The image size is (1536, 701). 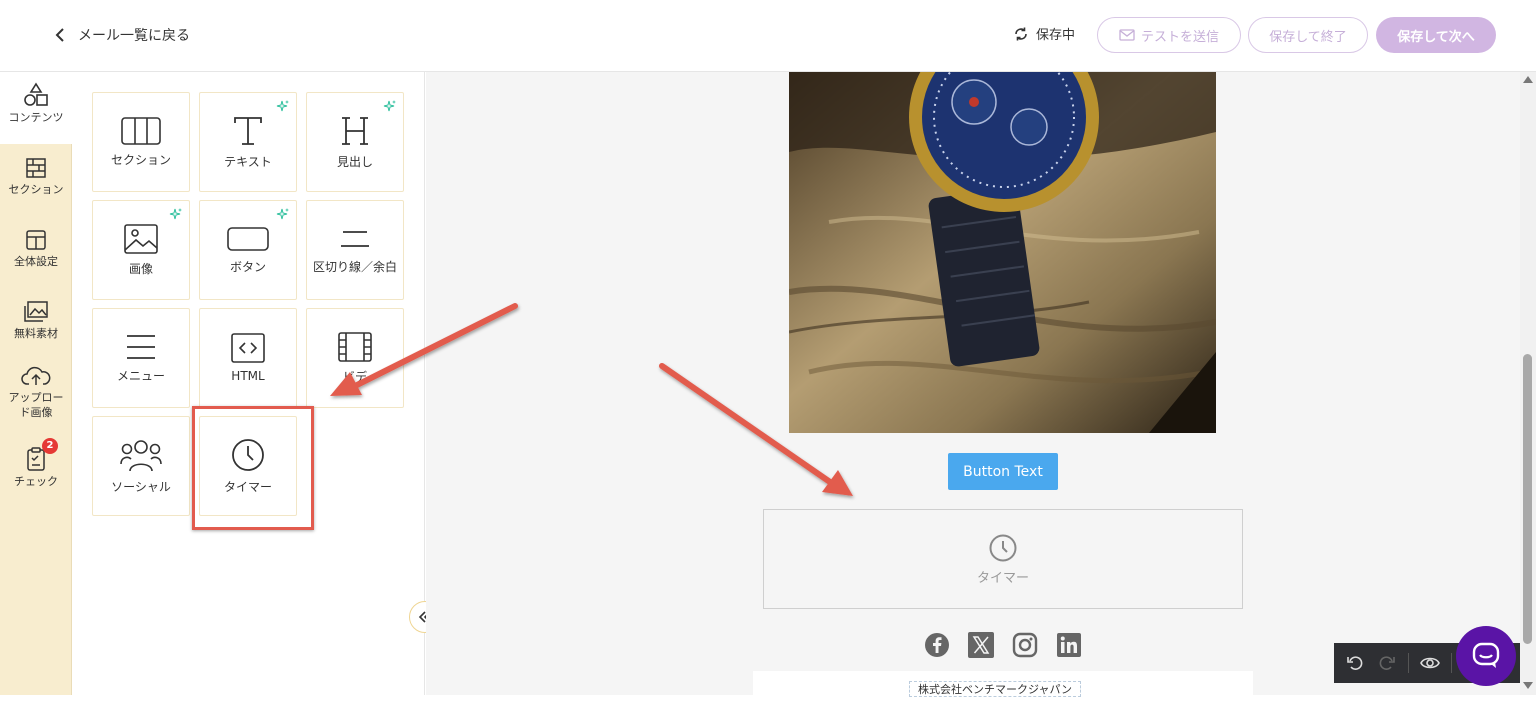 I want to click on redo-icon, so click(x=1387, y=663).